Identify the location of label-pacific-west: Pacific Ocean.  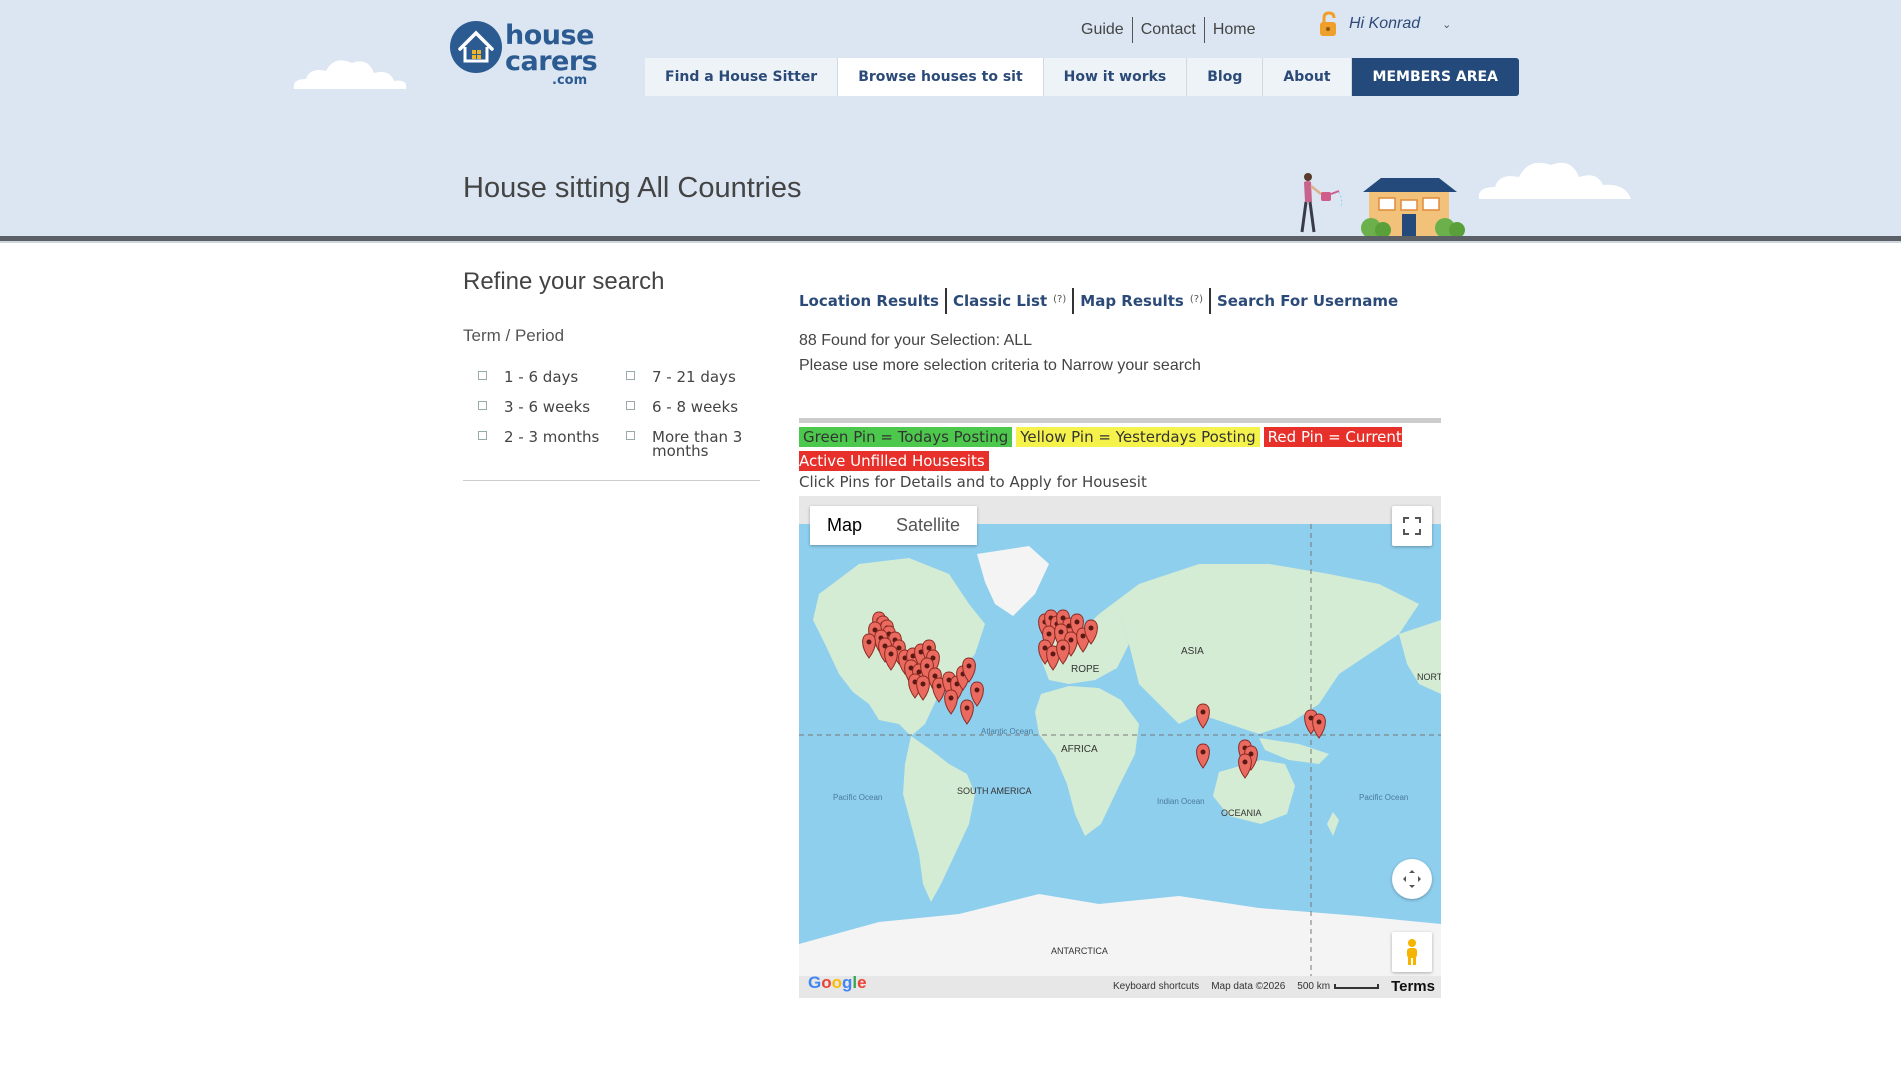
(857, 797).